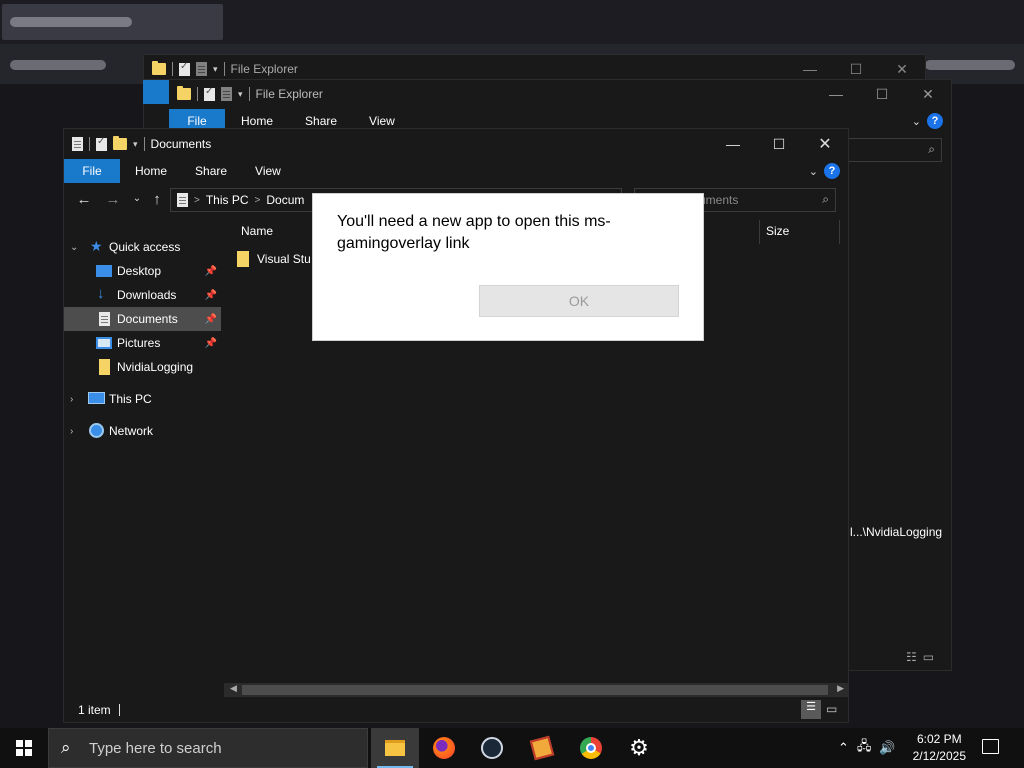 This screenshot has width=1024, height=768. I want to click on download-icon: ↓, so click(101, 293).